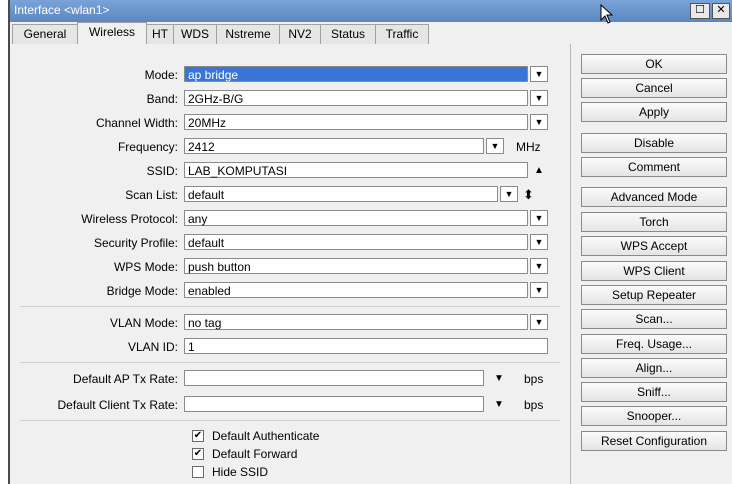  Describe the element at coordinates (654, 112) in the screenshot. I see `apply-button: Apply` at that location.